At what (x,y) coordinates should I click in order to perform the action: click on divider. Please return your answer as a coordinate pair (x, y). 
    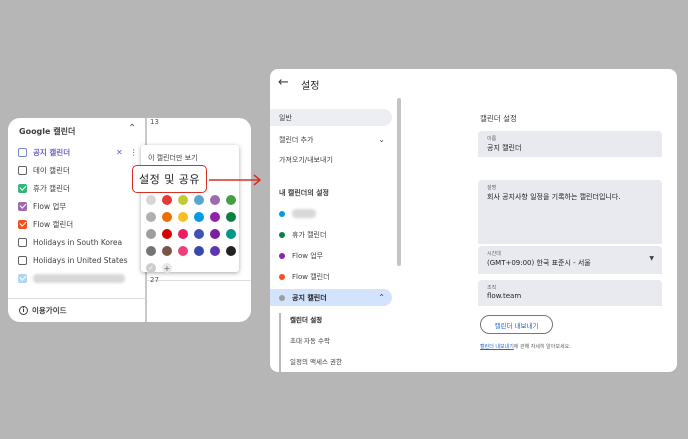
    Looking at the image, I should click on (77, 298).